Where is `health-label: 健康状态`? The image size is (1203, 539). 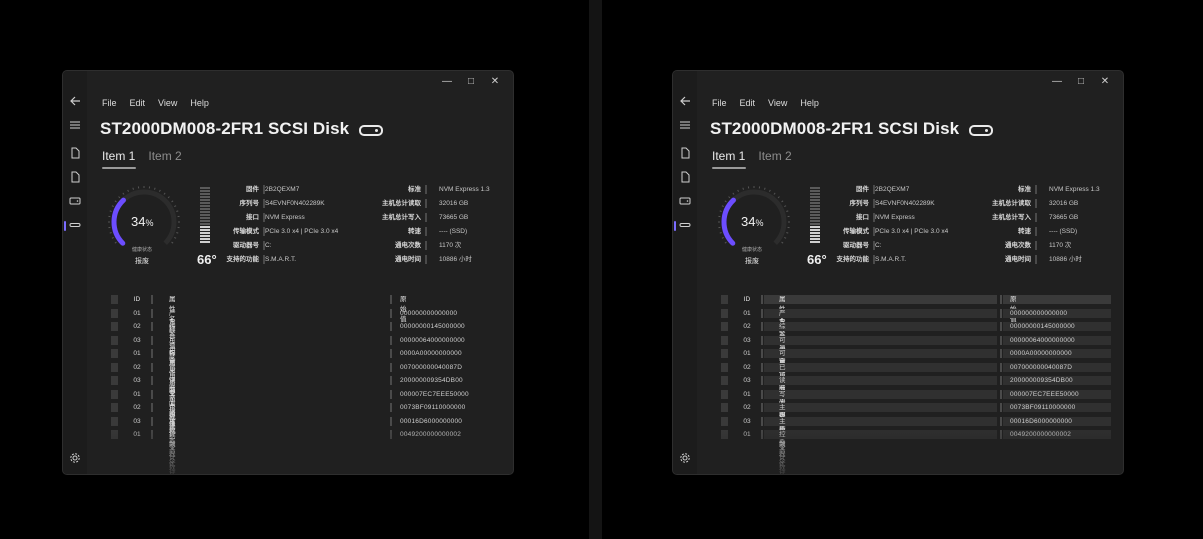
health-label: 健康状态 is located at coordinates (752, 250).